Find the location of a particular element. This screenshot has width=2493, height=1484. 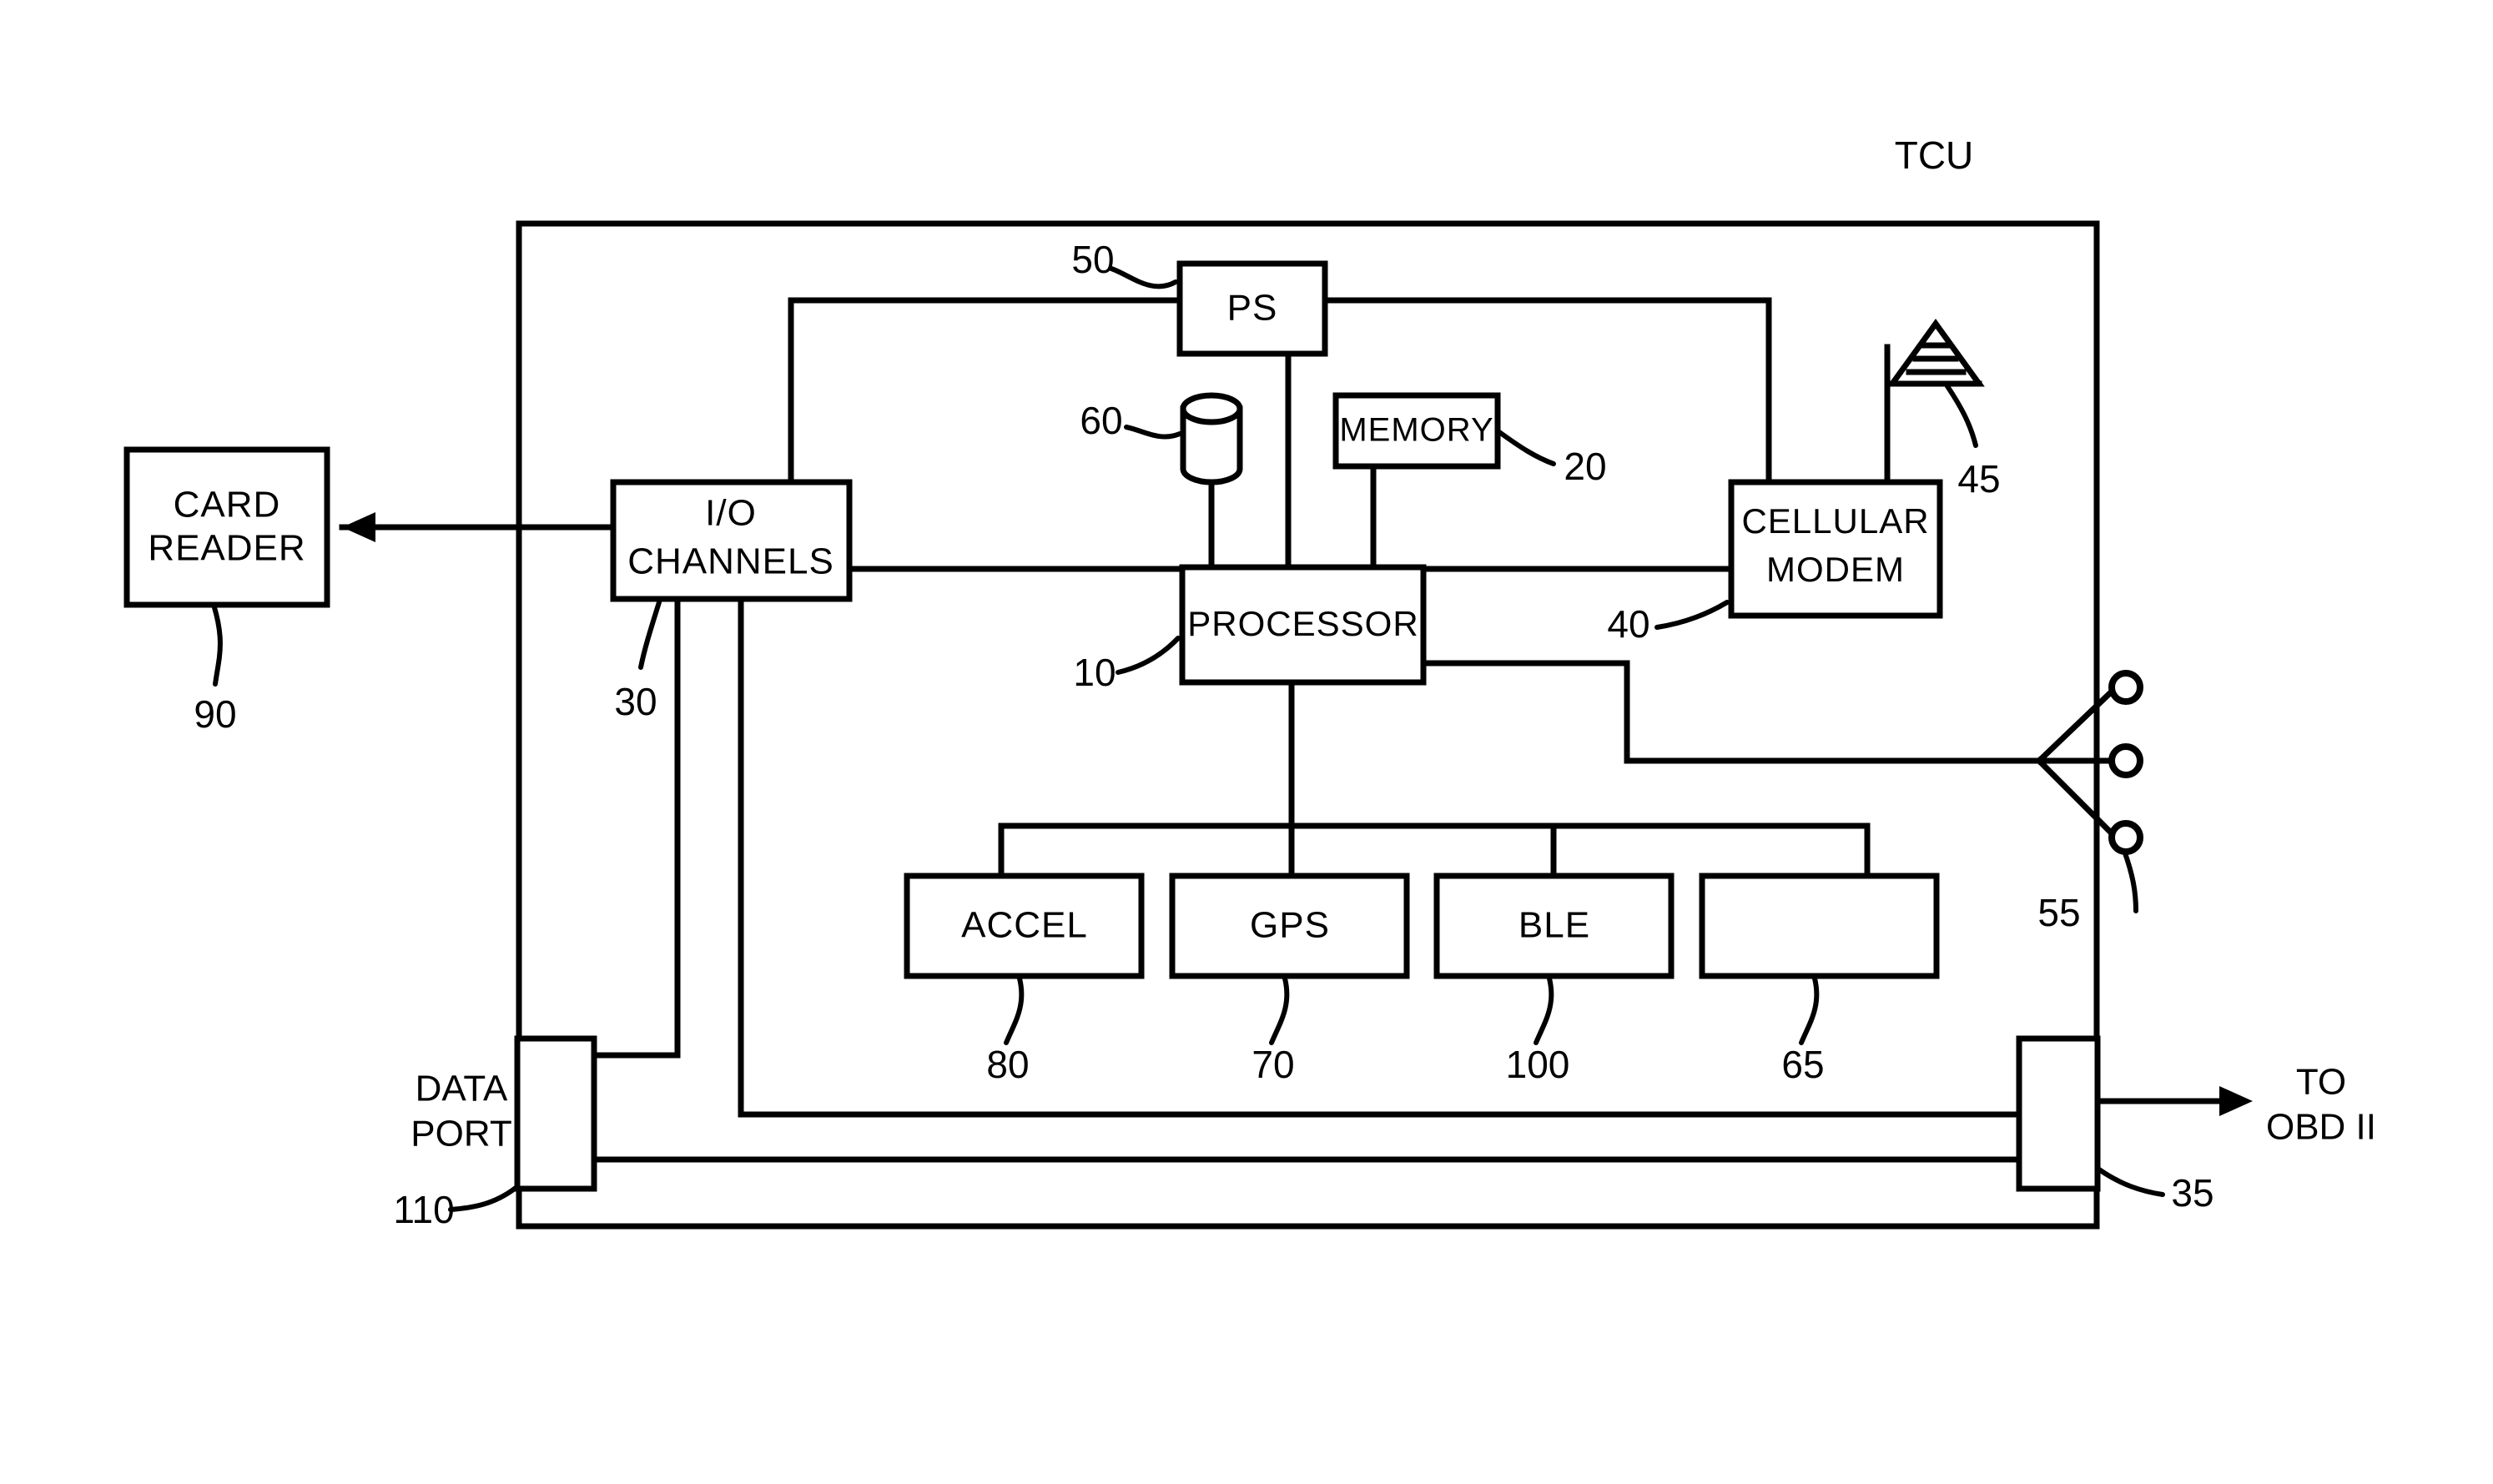

ref-io-channels: 30 is located at coordinates (635, 702).